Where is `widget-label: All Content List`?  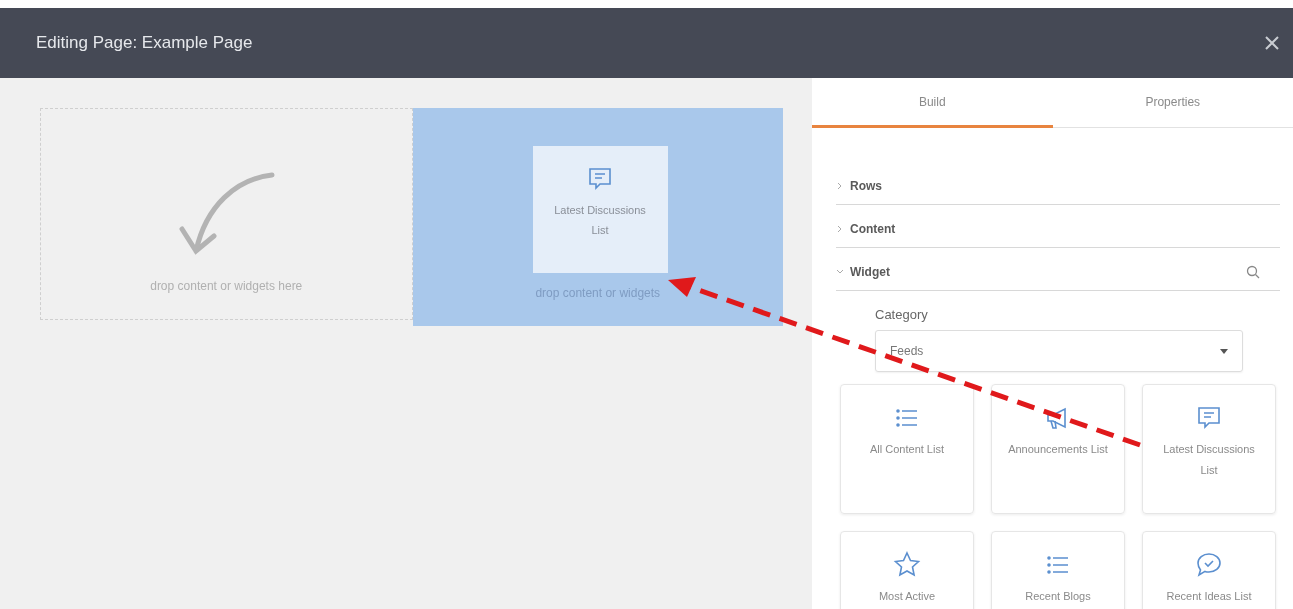 widget-label: All Content List is located at coordinates (907, 449).